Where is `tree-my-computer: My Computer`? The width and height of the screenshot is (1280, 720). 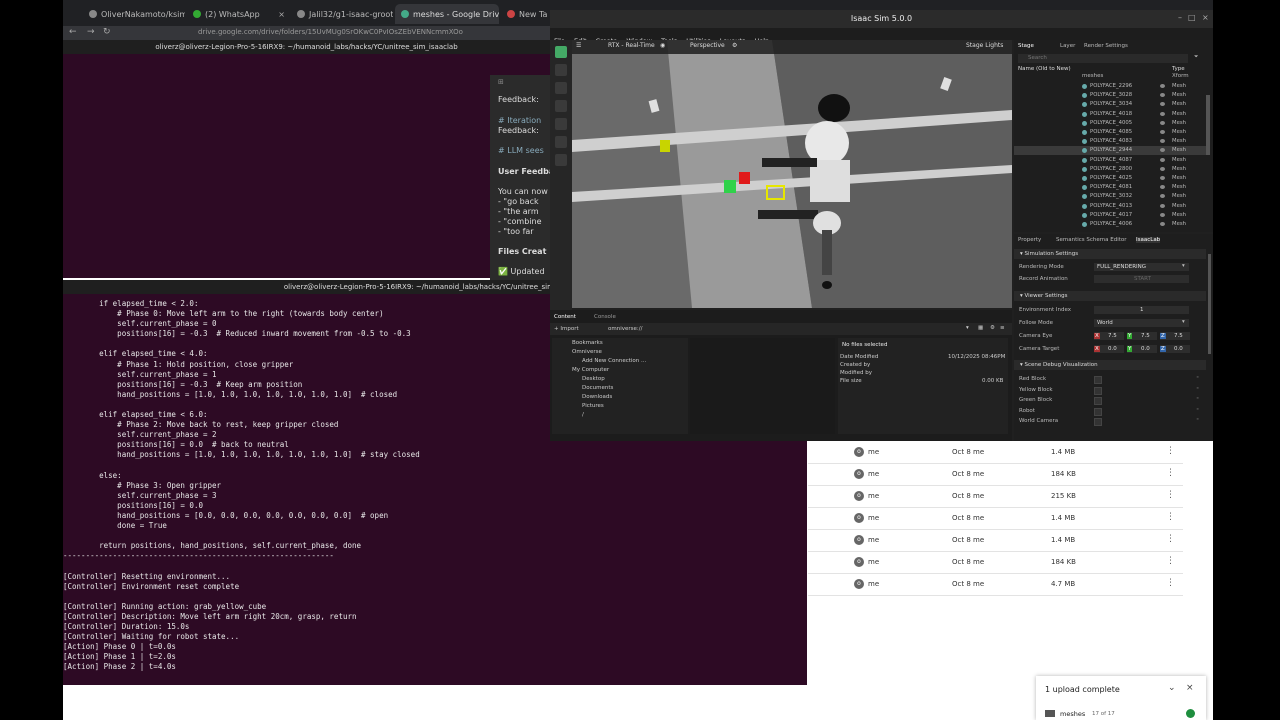
tree-my-computer: My Computer is located at coordinates (590, 370).